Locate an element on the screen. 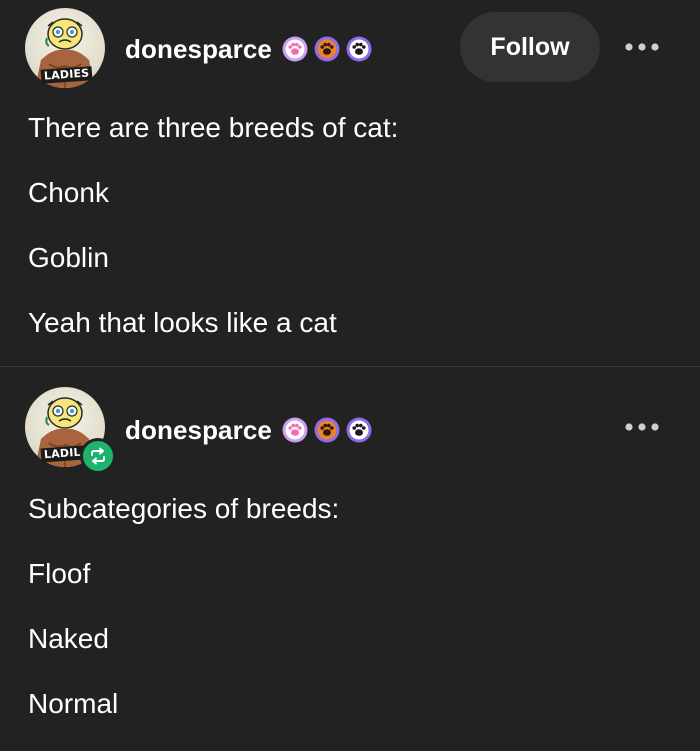  reblog-badge is located at coordinates (98, 456).